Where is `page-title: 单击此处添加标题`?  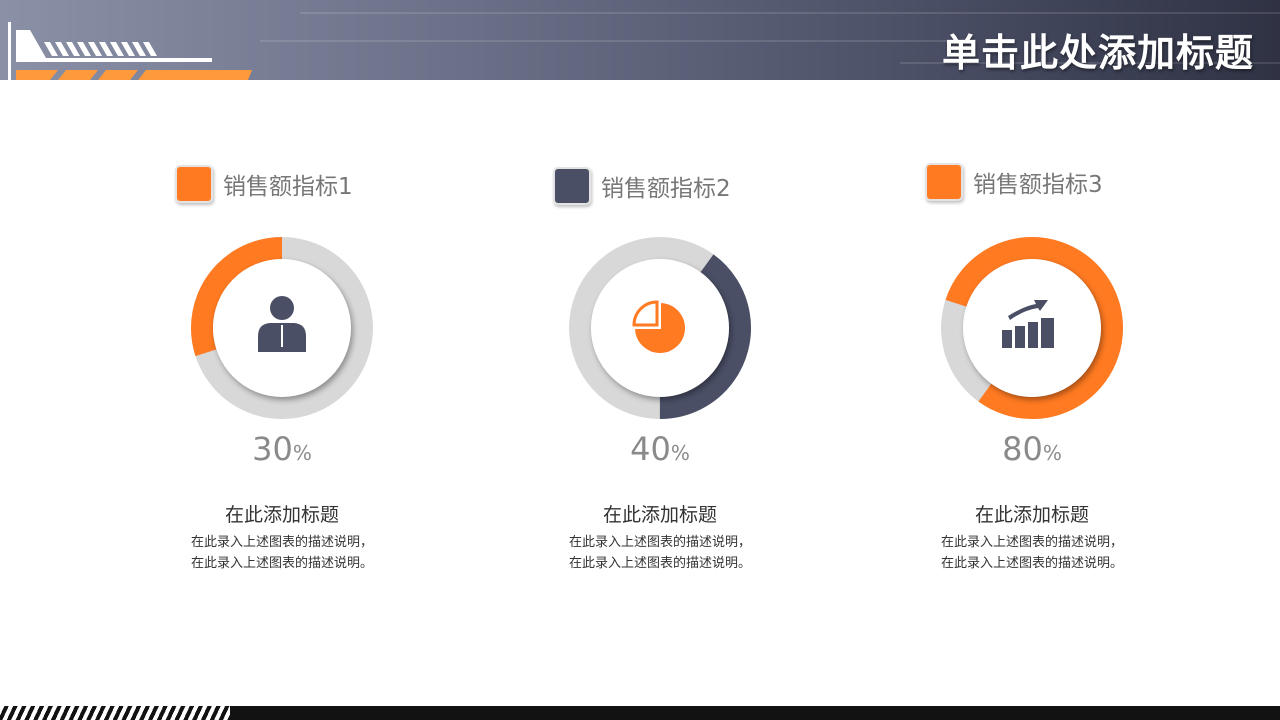
page-title: 单击此处添加标题 is located at coordinates (1097, 53).